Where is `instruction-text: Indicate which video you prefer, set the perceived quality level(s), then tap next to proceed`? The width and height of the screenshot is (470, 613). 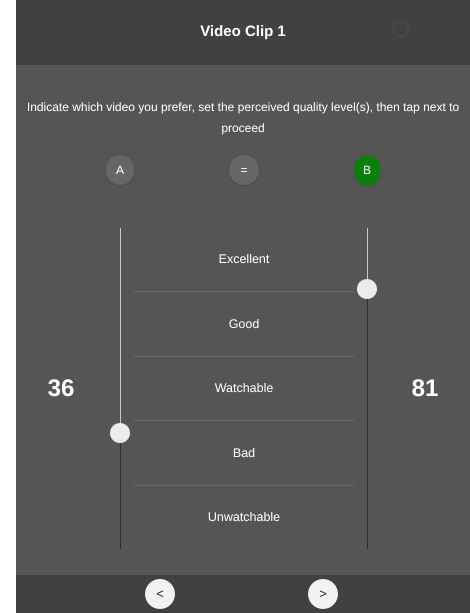 instruction-text: Indicate which video you prefer, set the perceived quality level(s), then tap next to proceed is located at coordinates (243, 118).